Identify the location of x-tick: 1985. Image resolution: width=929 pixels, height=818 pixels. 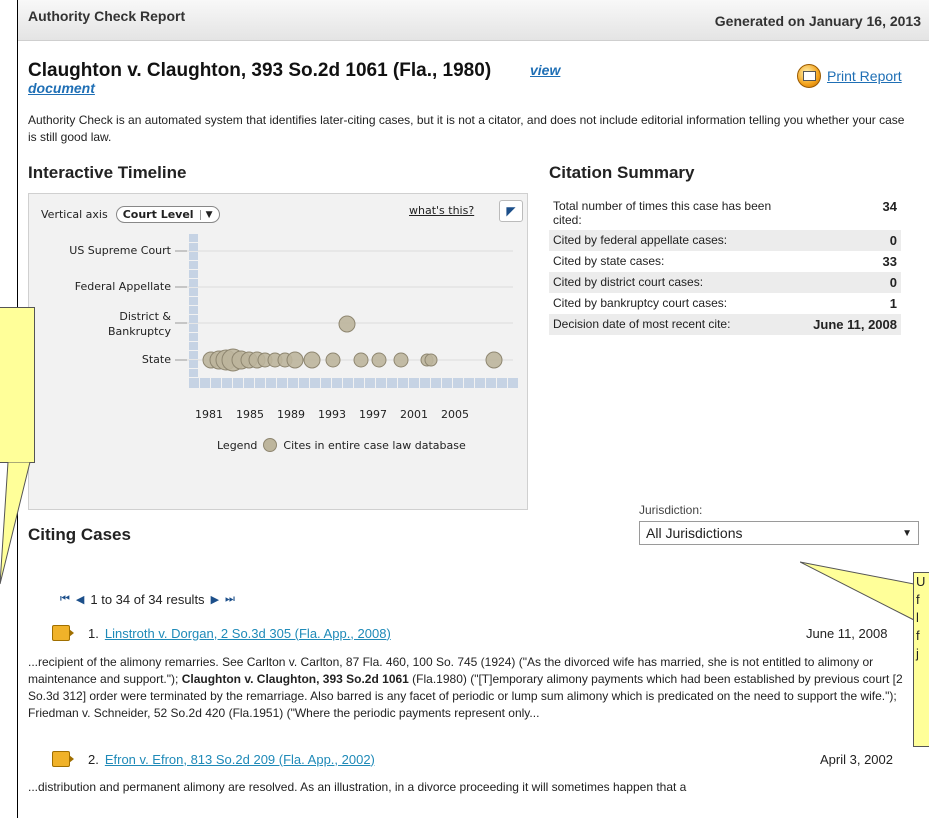
(250, 414).